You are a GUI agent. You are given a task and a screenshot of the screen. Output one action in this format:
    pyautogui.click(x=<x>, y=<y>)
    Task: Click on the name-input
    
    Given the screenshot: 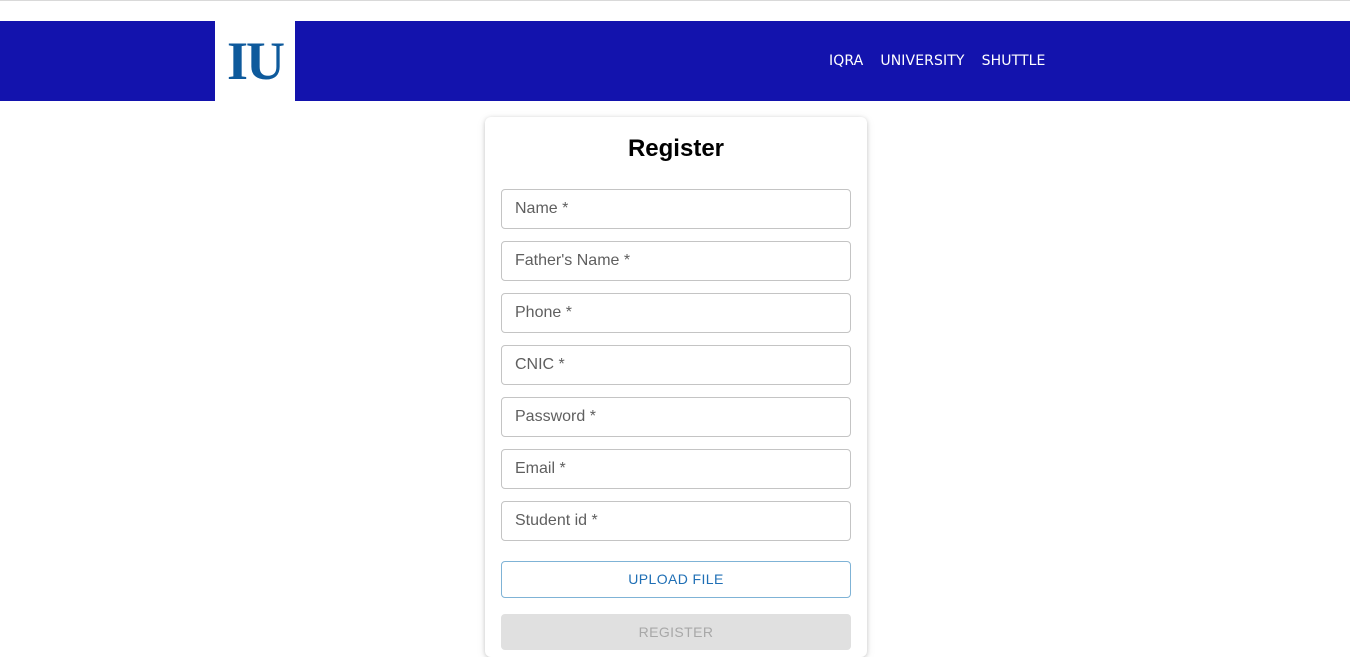 What is the action you would take?
    pyautogui.click(x=676, y=209)
    